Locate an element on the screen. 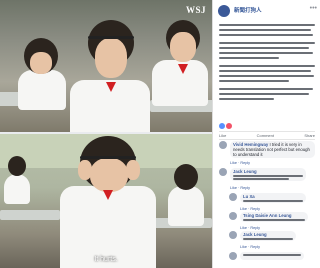  student-main-face is located at coordinates (109, 175).